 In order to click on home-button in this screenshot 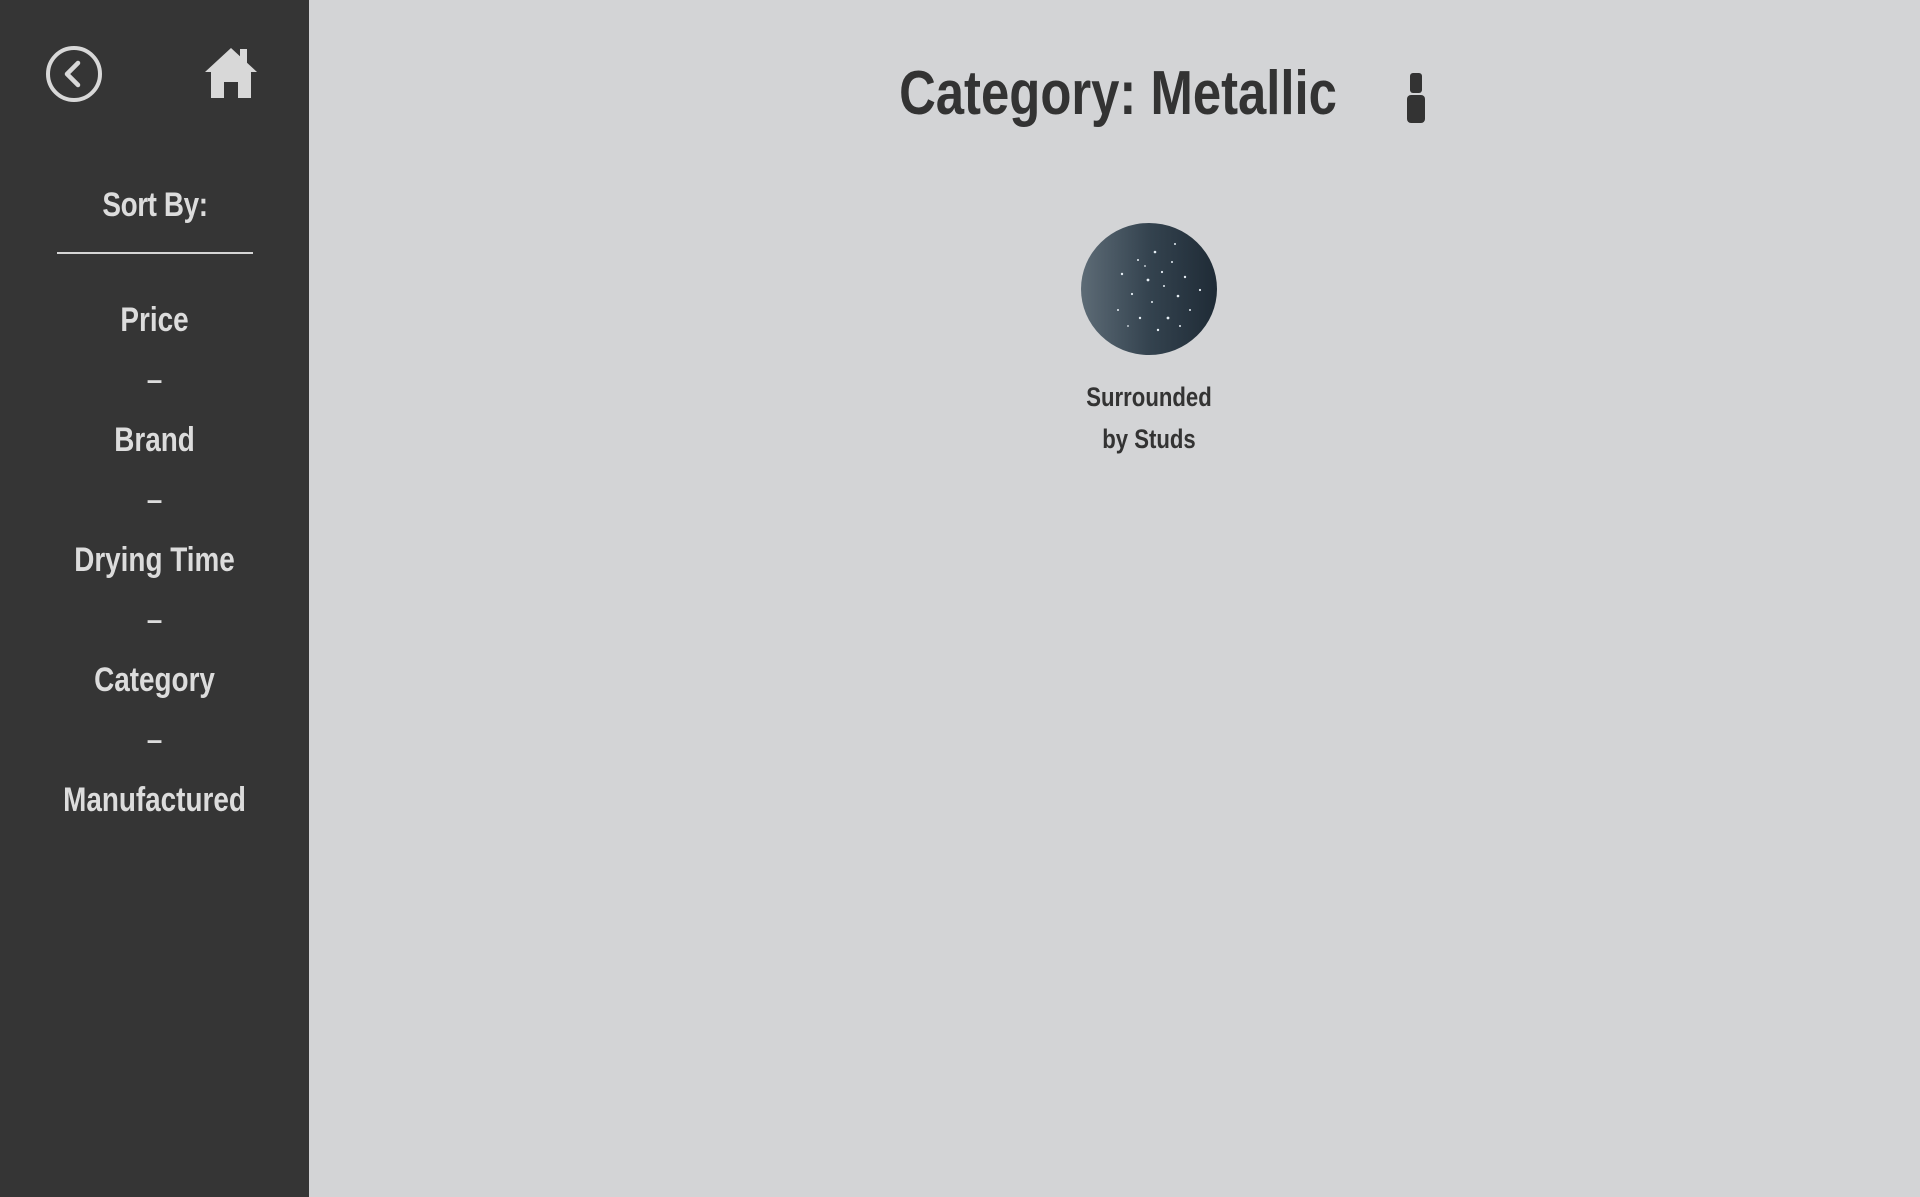, I will do `click(231, 72)`.